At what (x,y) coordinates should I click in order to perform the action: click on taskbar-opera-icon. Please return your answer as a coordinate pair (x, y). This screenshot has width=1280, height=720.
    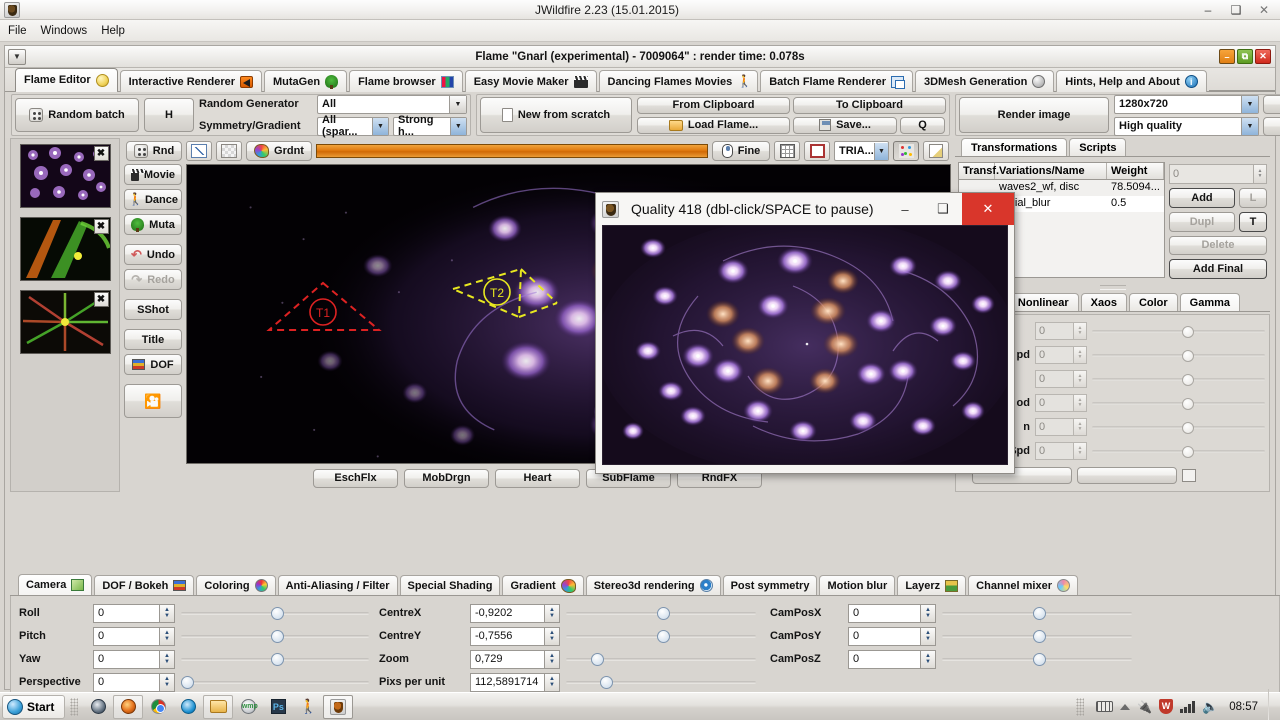
    Looking at the image, I should click on (98, 707).